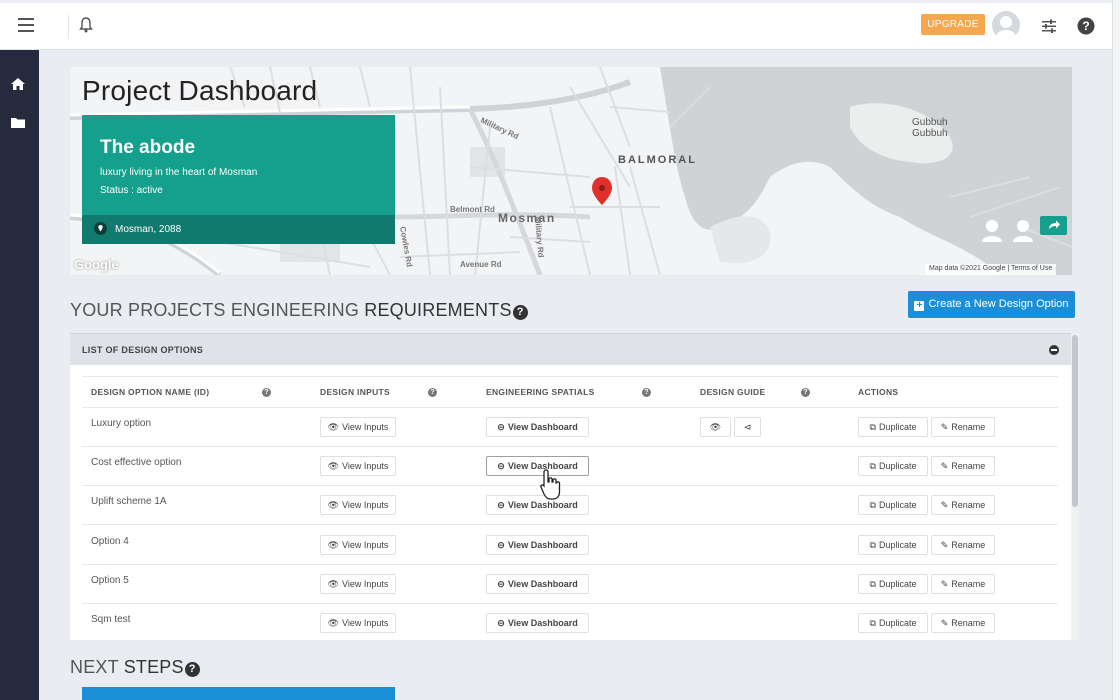 The width and height of the screenshot is (1120, 700). I want to click on share-guide-button: ⊲, so click(747, 427).